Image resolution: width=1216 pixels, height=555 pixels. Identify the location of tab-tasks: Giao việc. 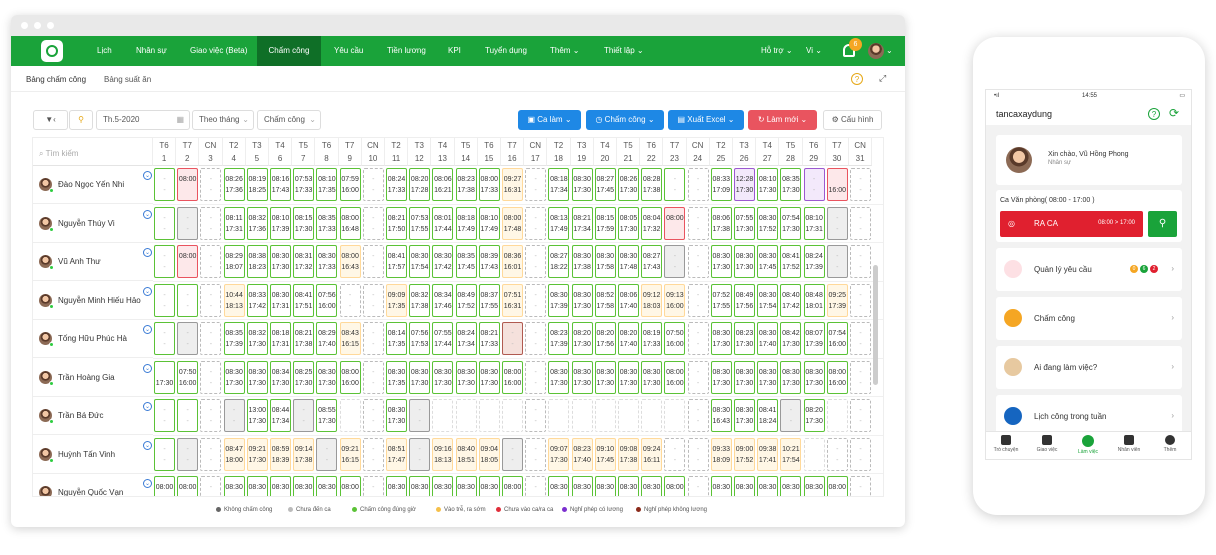
(1047, 444).